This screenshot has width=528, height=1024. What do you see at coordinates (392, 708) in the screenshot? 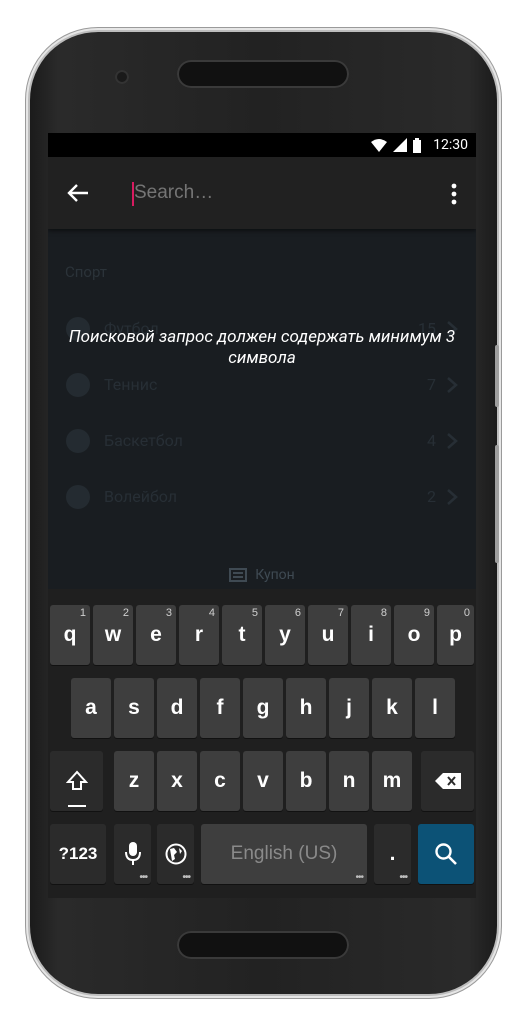
I see `key-k: k` at bounding box center [392, 708].